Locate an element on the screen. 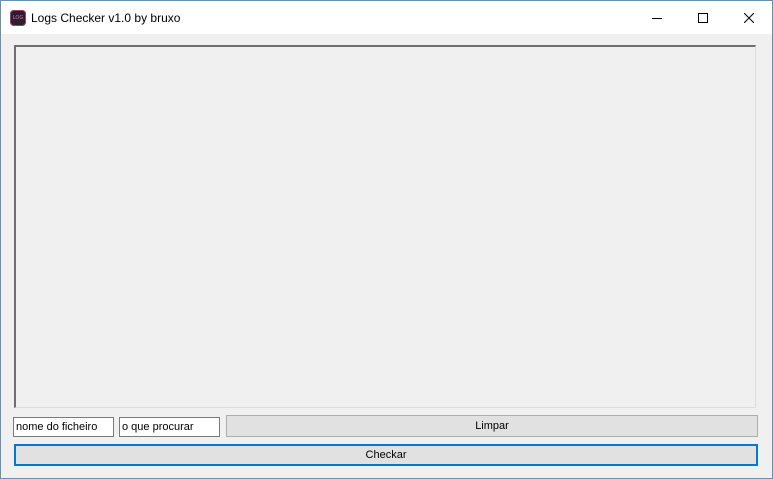 The image size is (773, 479). close-button is located at coordinates (749, 17).